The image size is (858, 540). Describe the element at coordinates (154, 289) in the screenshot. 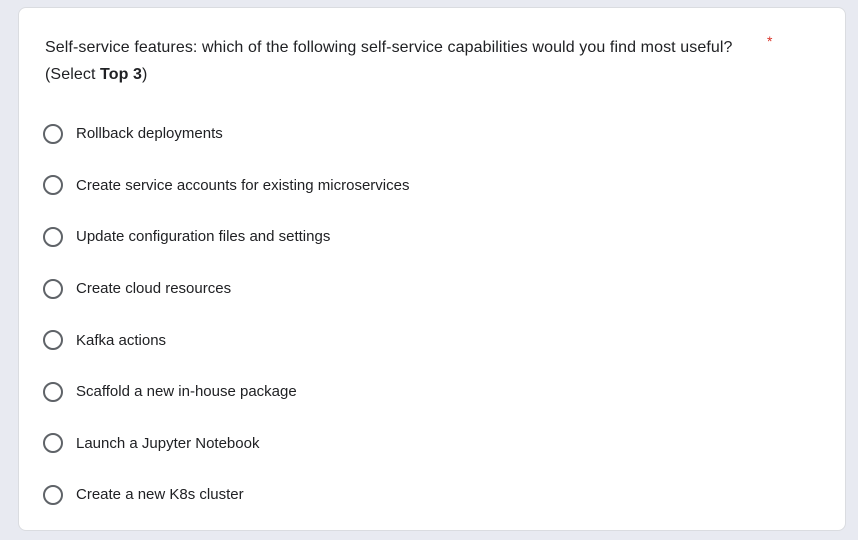

I see `option-label: Create cloud resources` at that location.